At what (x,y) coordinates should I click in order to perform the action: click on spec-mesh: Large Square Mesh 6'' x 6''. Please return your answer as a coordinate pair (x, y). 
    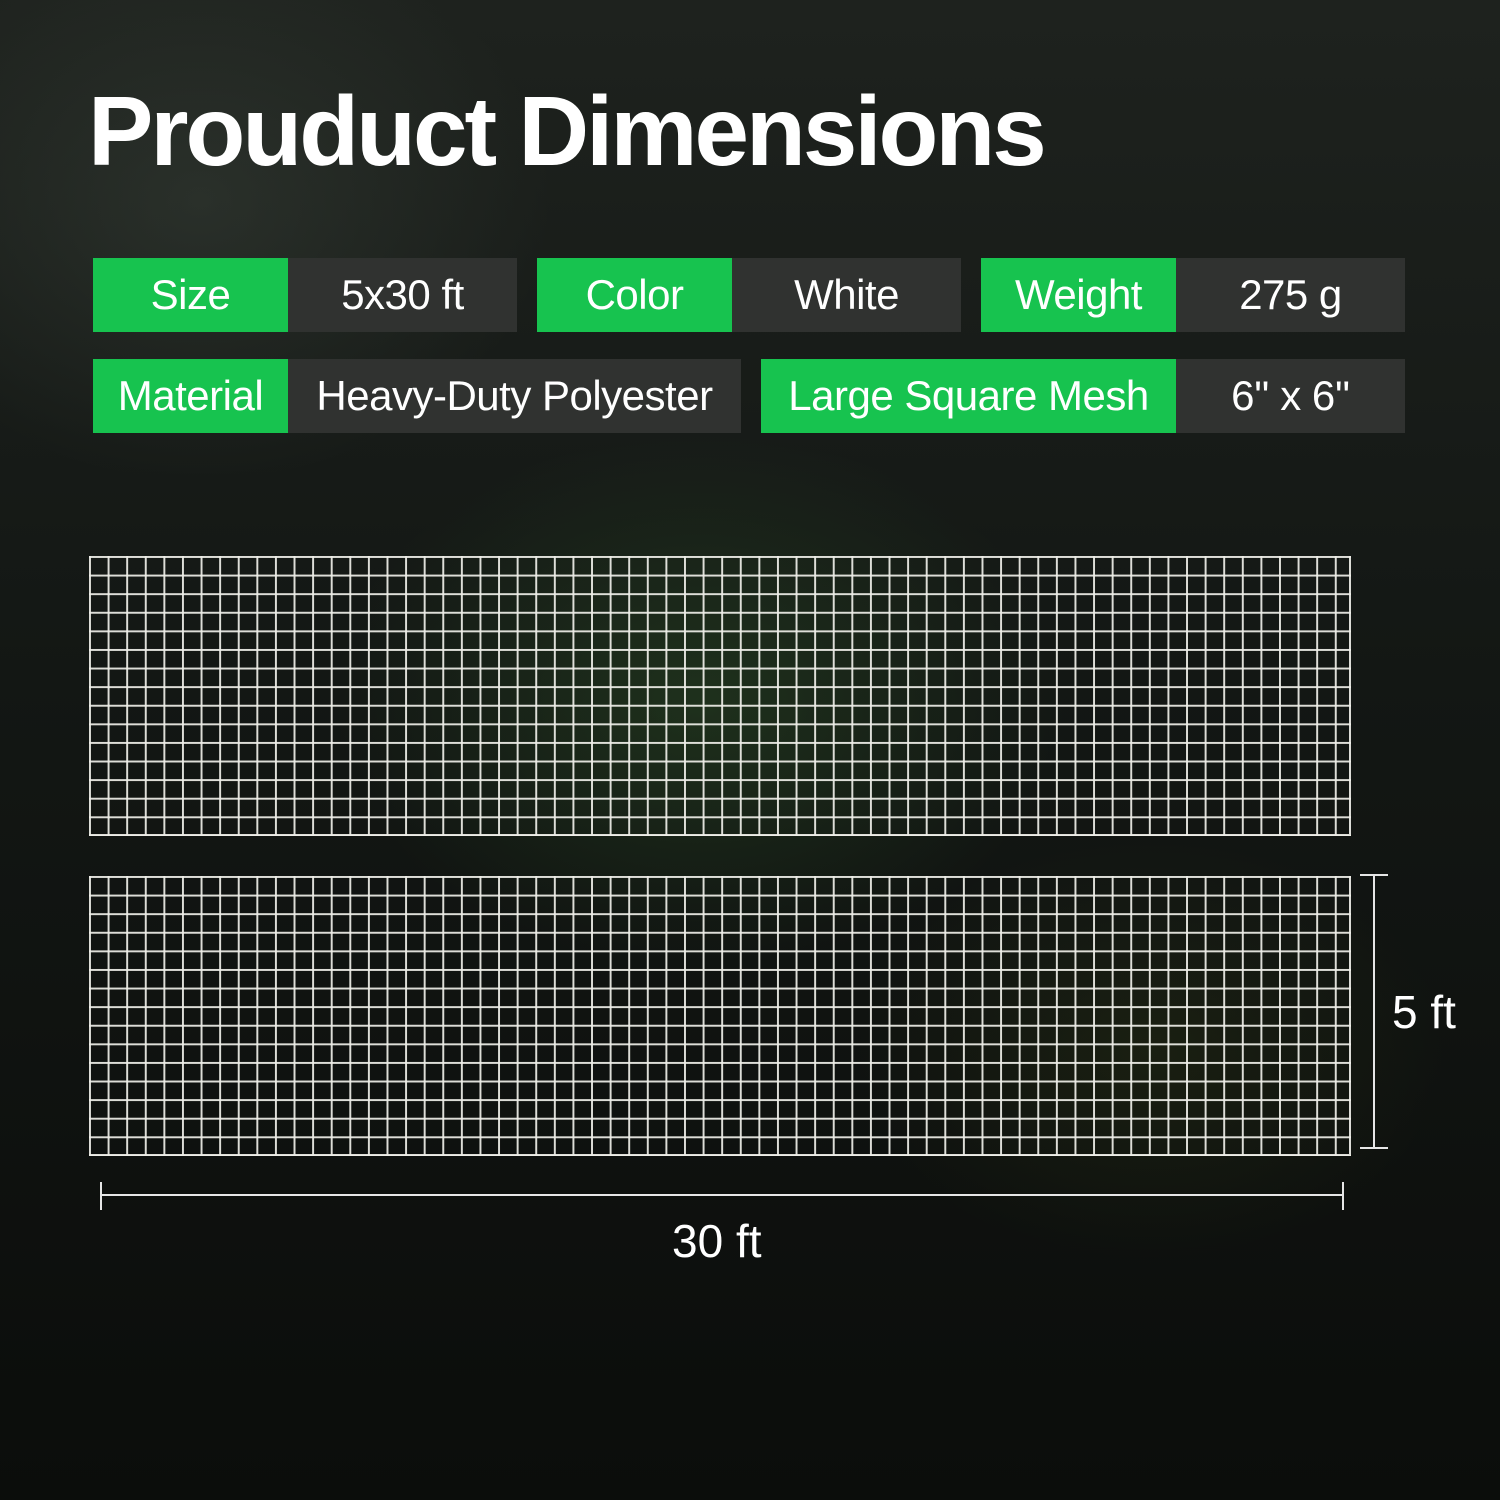
    Looking at the image, I should click on (1083, 396).